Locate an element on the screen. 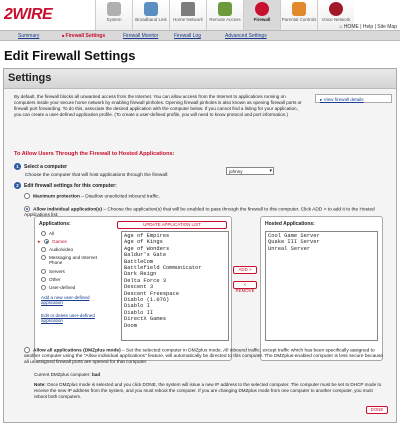 This screenshot has width=400, height=428. category-games: Games is located at coordinates (55, 241).